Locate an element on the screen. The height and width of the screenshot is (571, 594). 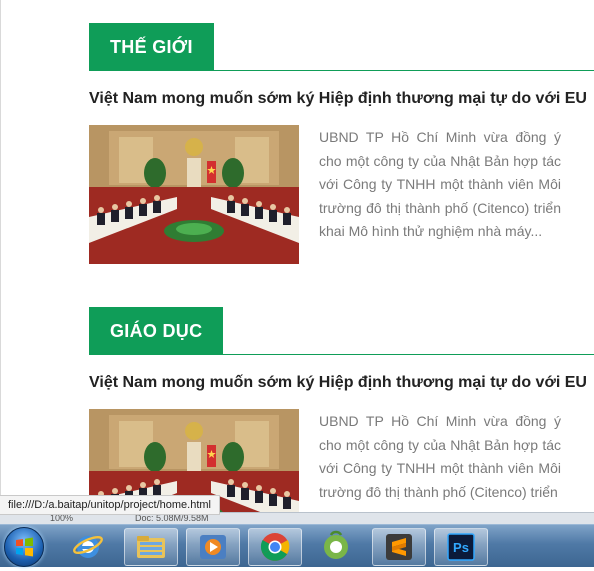
section-tab-the-gioi: THẾ GIỚI is located at coordinates (151, 47).